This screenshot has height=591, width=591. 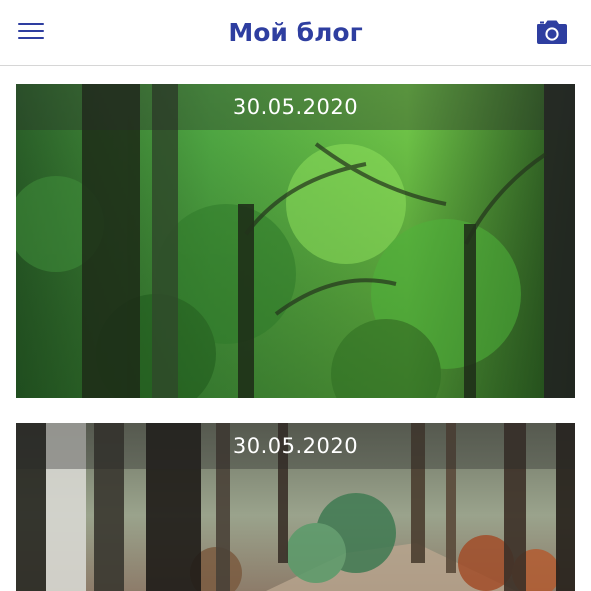 What do you see at coordinates (31, 24) in the screenshot?
I see `hamburger-menu-icon` at bounding box center [31, 24].